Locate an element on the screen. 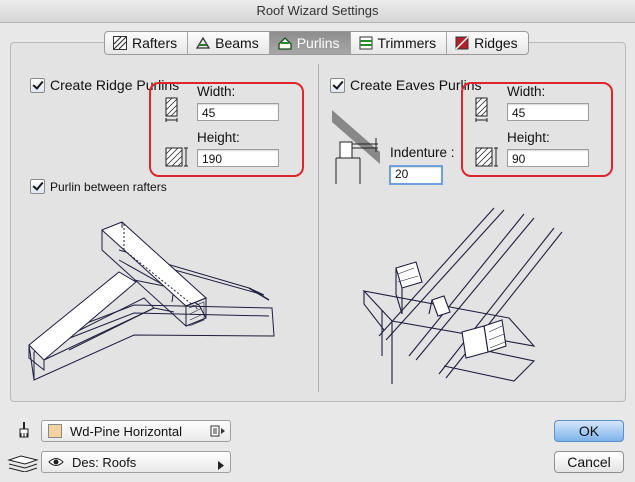 The width and height of the screenshot is (635, 482). ridges-icon is located at coordinates (462, 43).